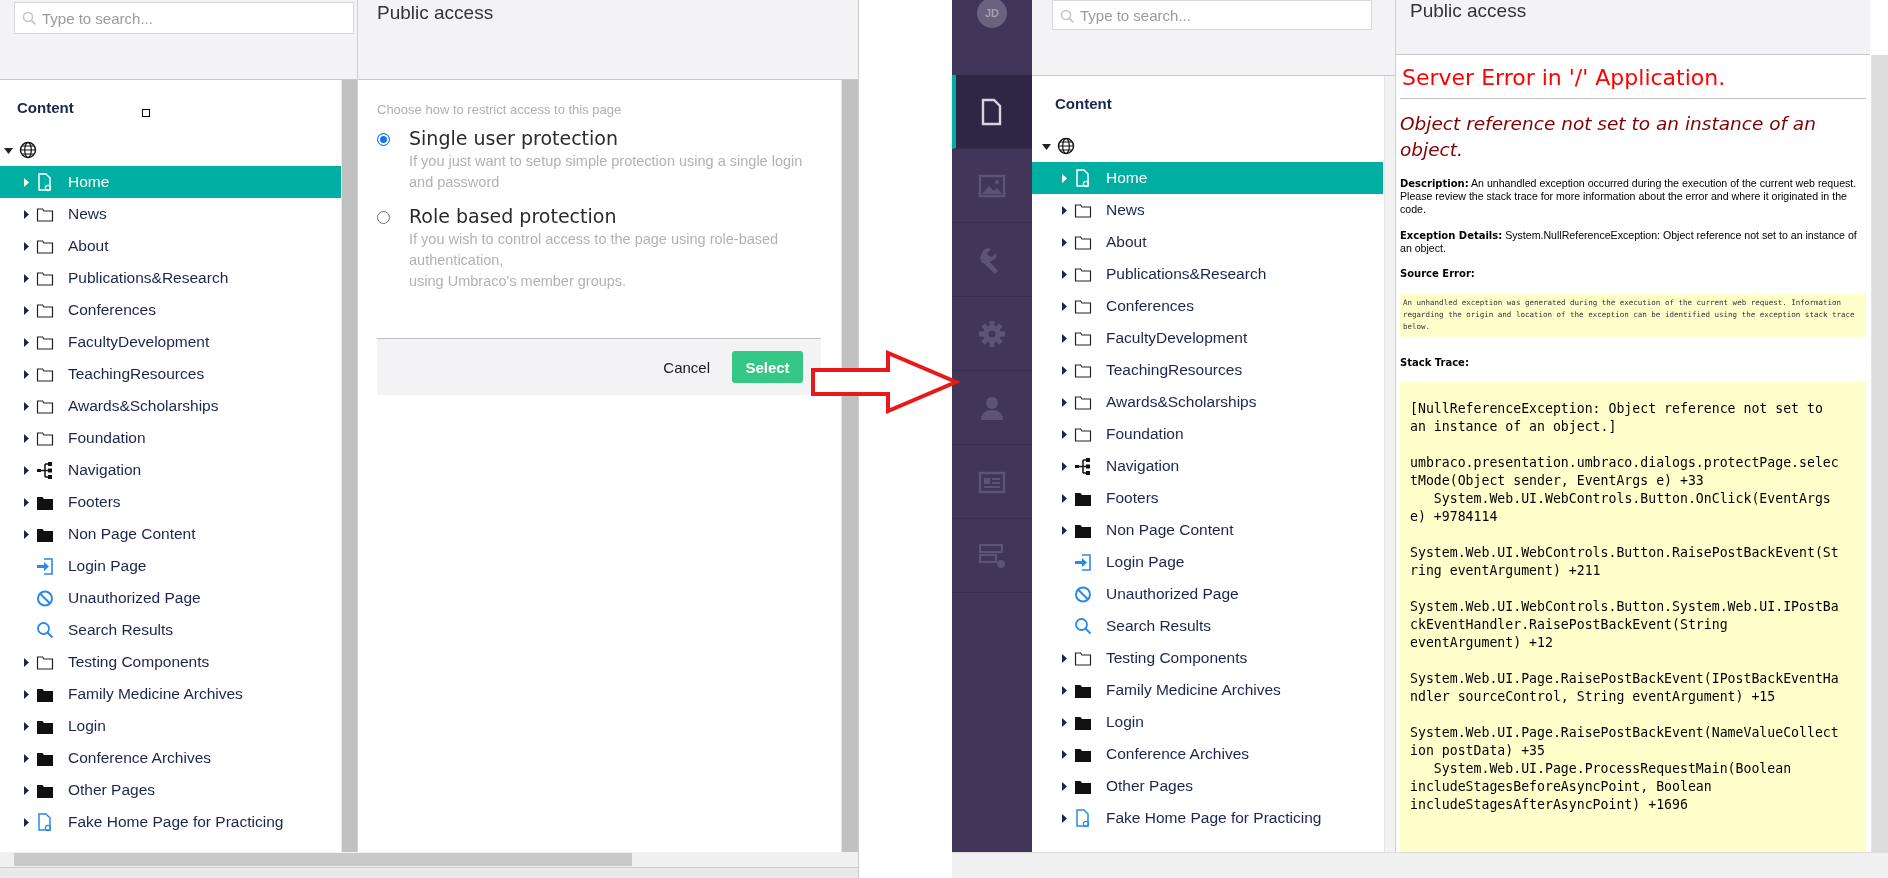  What do you see at coordinates (1066, 146) in the screenshot?
I see `globe-icon` at bounding box center [1066, 146].